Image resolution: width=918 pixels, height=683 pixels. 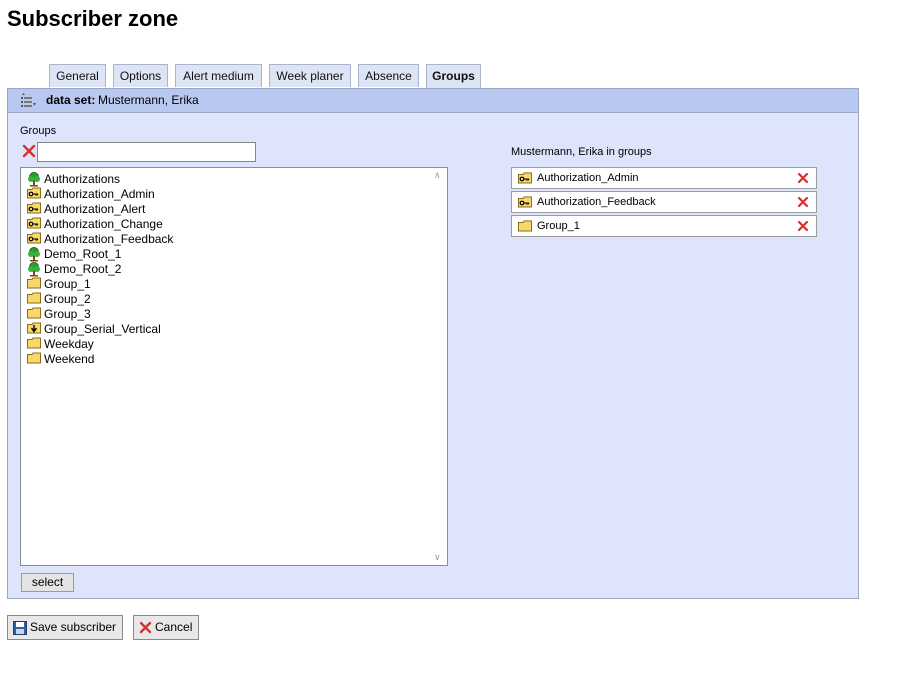 What do you see at coordinates (93, 18) in the screenshot?
I see `page-title: Subscriber zone` at bounding box center [93, 18].